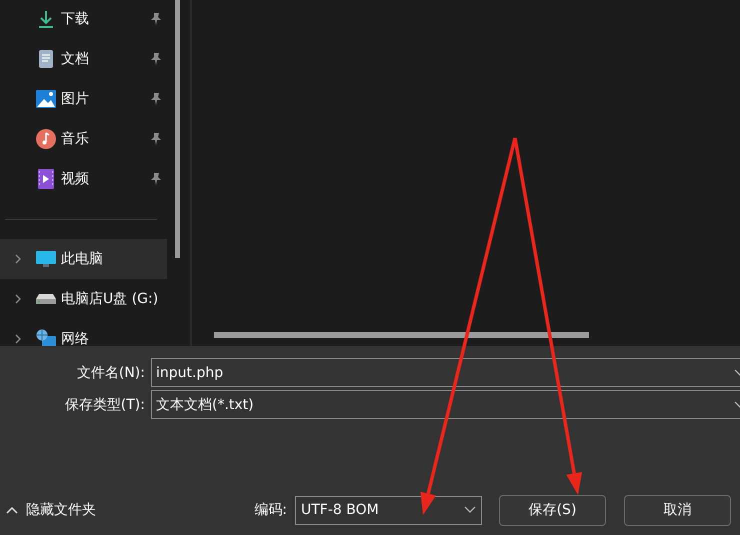  What do you see at coordinates (46, 299) in the screenshot?
I see `drive-icon` at bounding box center [46, 299].